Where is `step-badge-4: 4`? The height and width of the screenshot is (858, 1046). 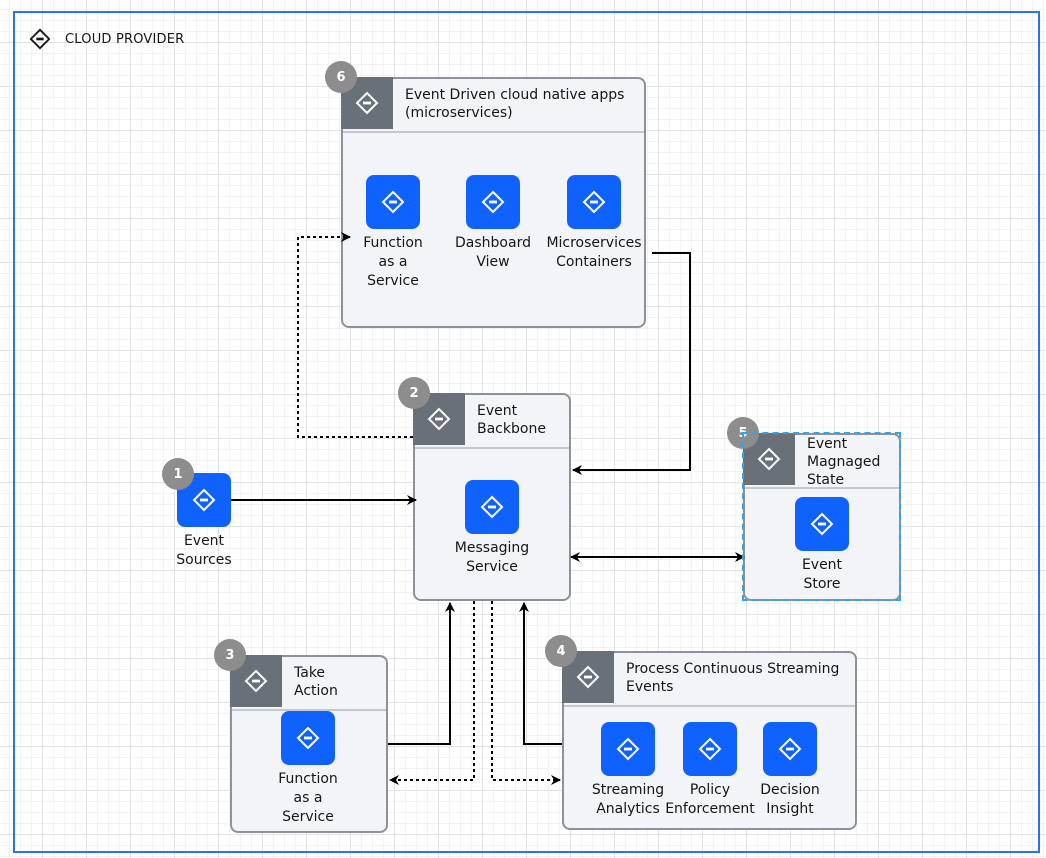 step-badge-4: 4 is located at coordinates (561, 651).